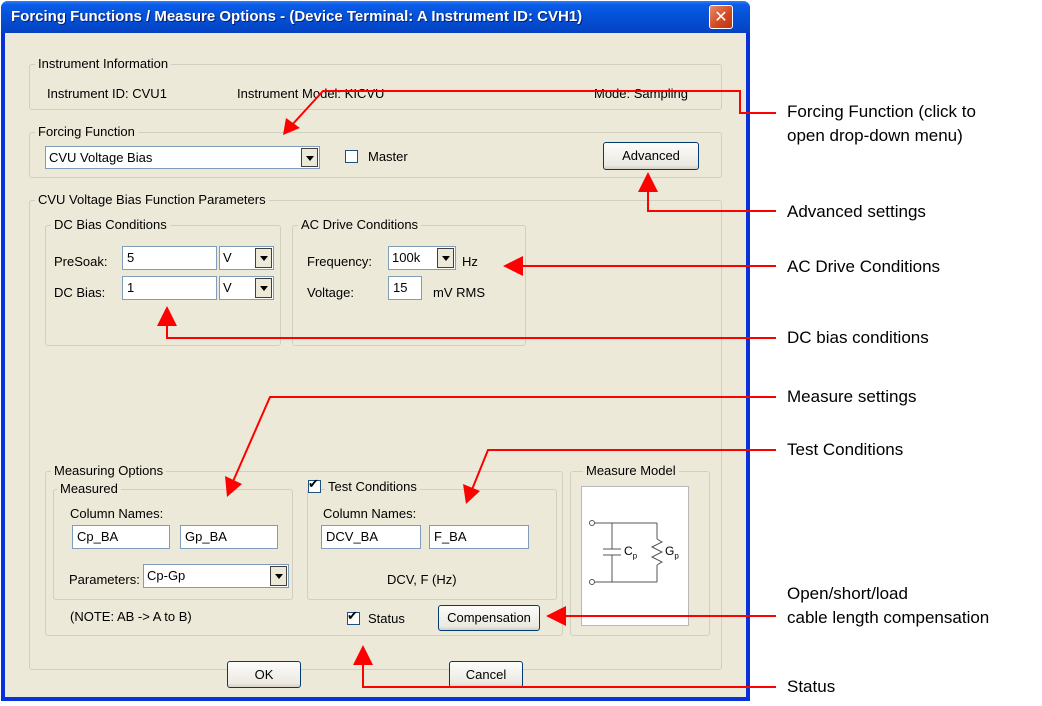 The width and height of the screenshot is (1042, 706). I want to click on annotation-compensation-line1: Open/short/load, so click(847, 593).